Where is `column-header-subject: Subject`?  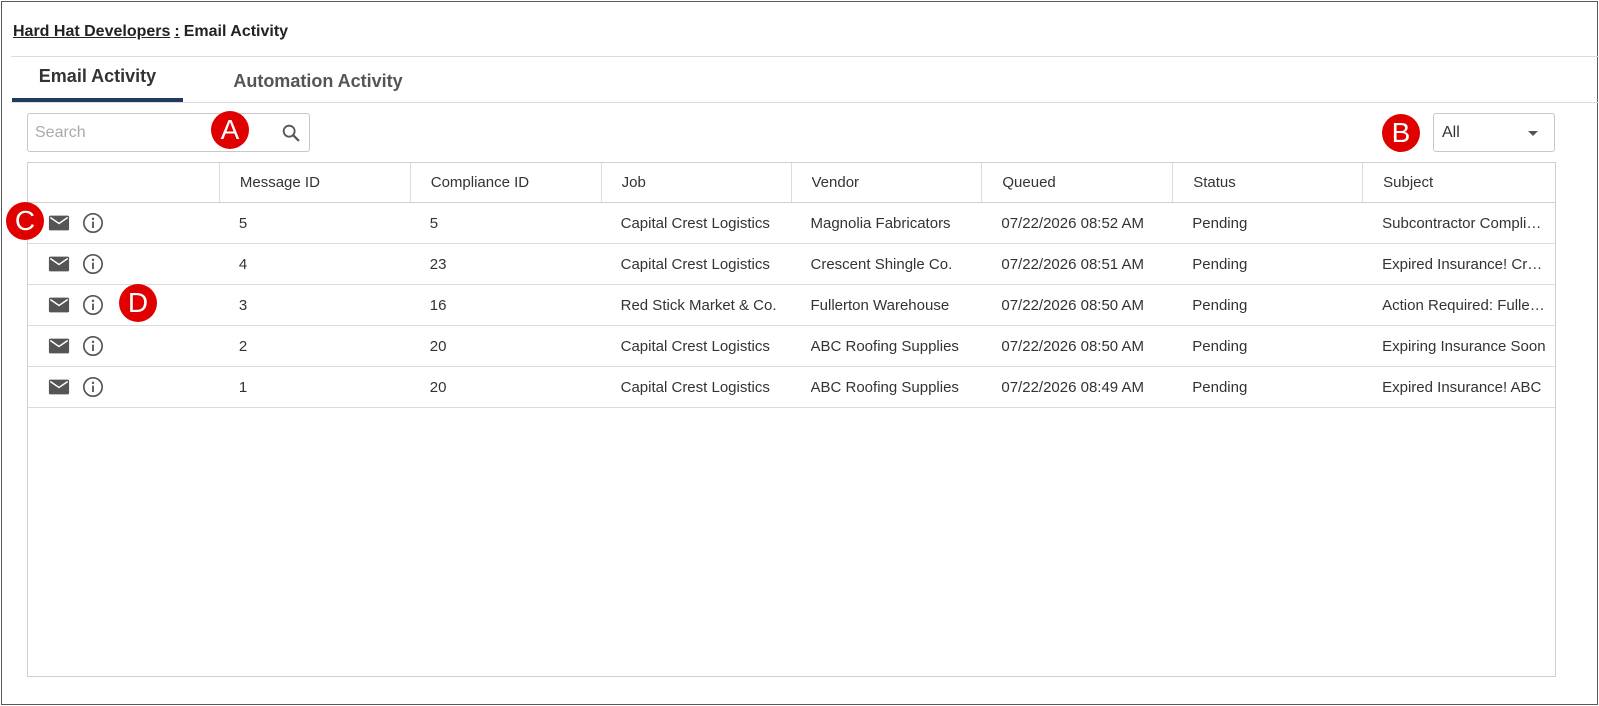
column-header-subject: Subject is located at coordinates (1458, 182).